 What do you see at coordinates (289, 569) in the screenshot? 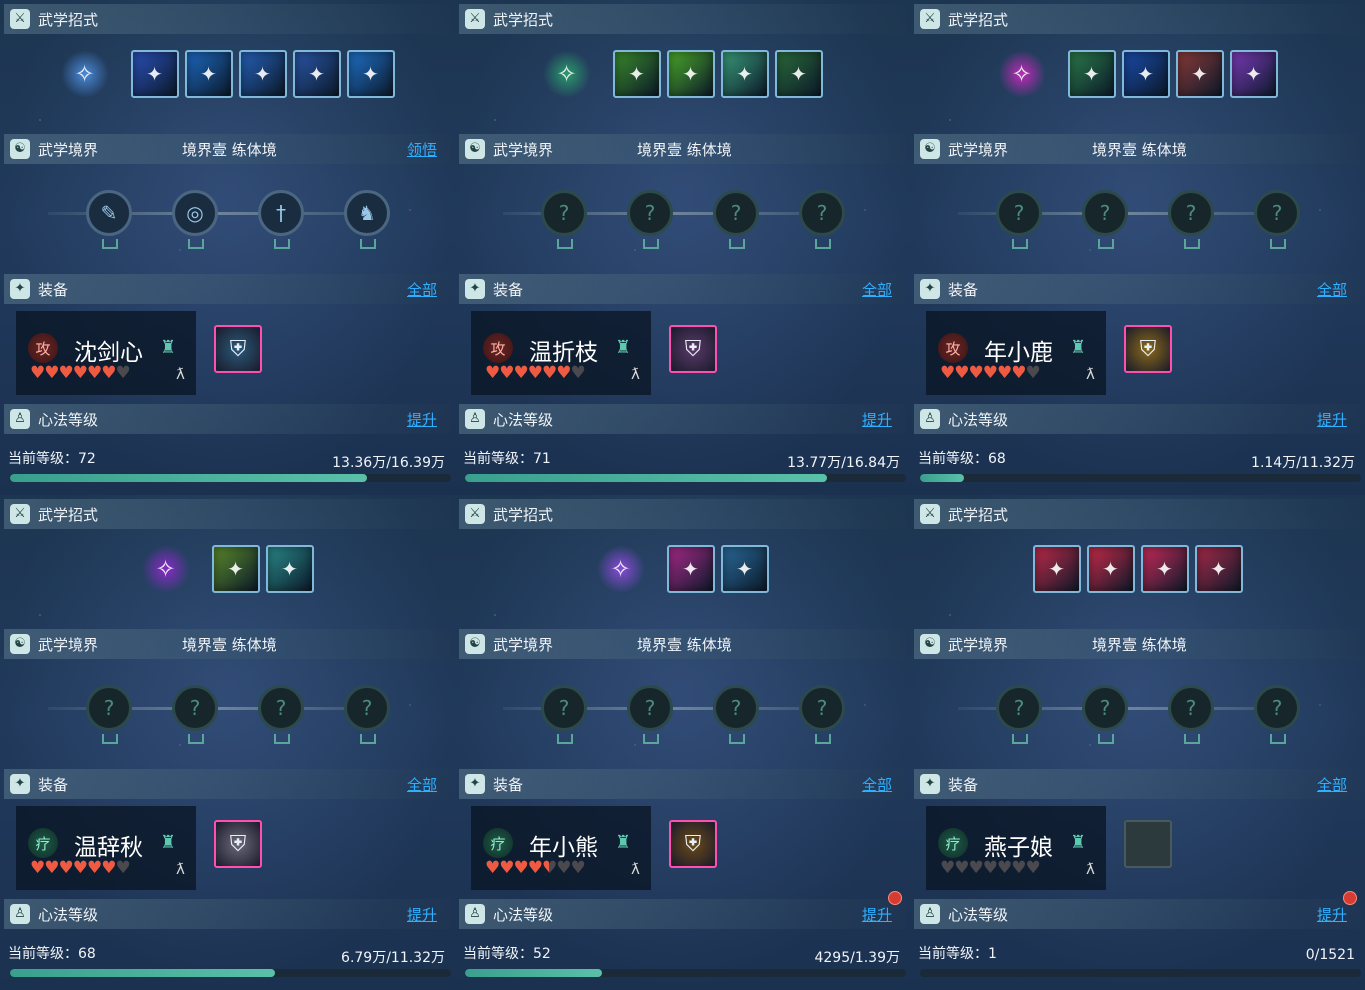
I see `swirl-icon: ✦` at bounding box center [289, 569].